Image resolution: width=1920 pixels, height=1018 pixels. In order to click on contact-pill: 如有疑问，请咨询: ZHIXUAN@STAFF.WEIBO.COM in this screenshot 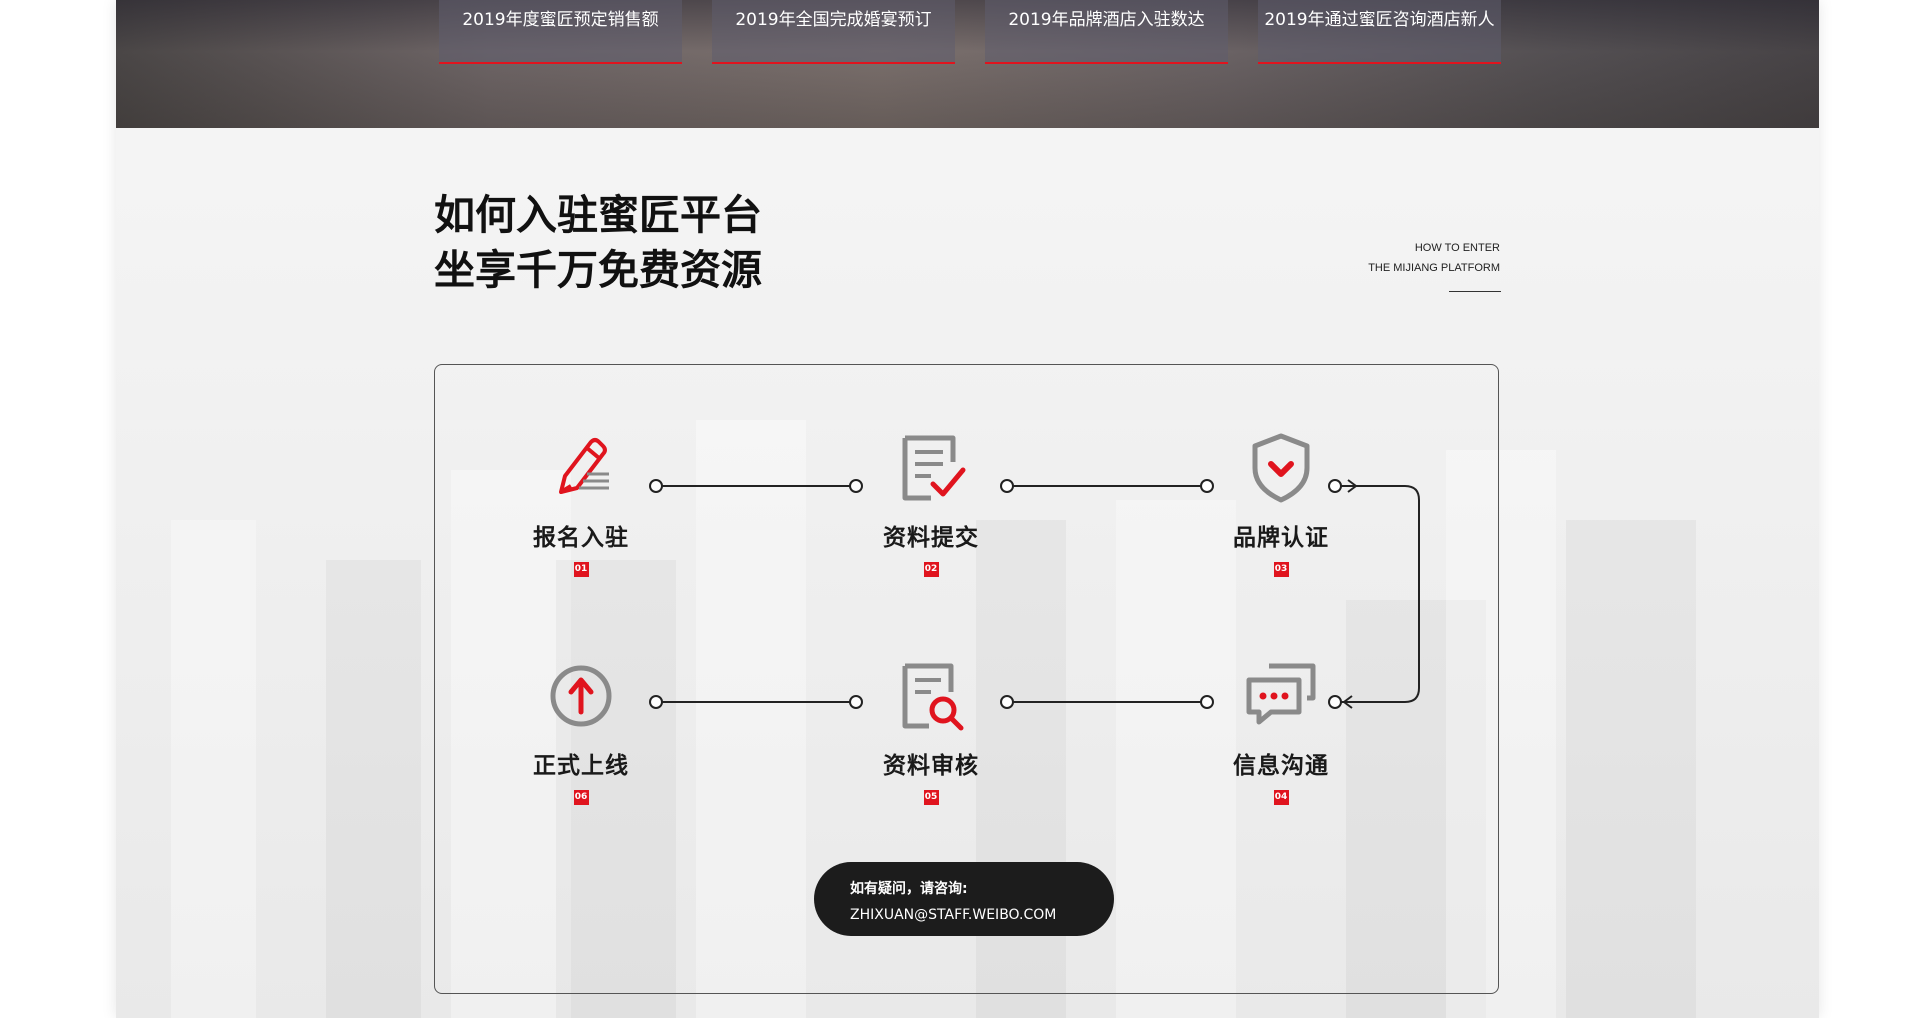, I will do `click(964, 899)`.